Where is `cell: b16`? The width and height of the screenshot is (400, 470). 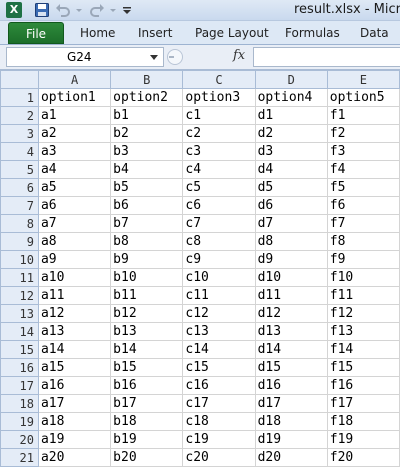
cell: b16 is located at coordinates (147, 385).